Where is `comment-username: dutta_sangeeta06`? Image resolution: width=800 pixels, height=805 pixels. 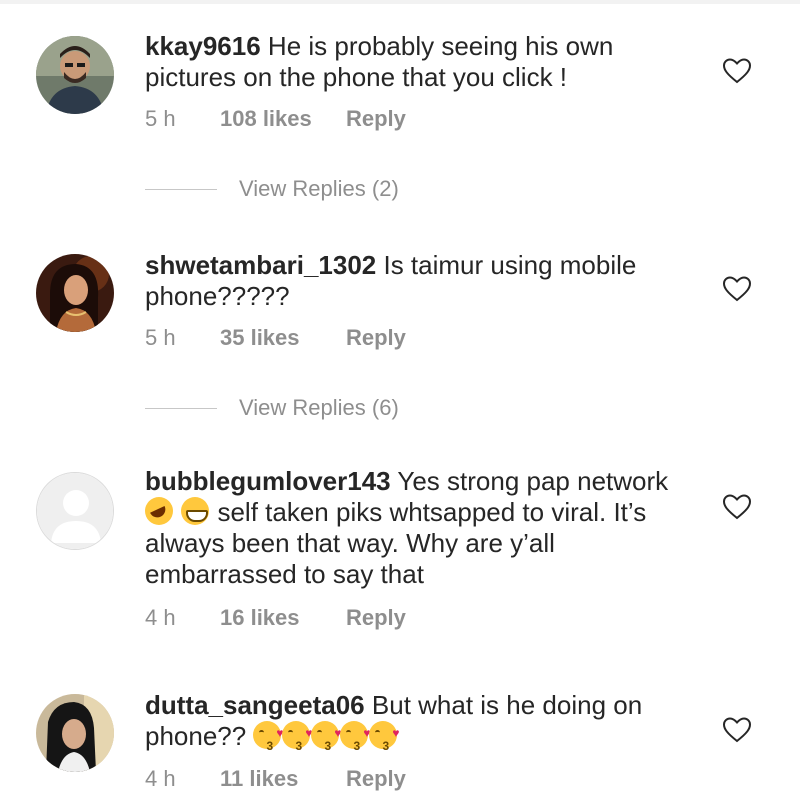
comment-username: dutta_sangeeta06 is located at coordinates (255, 705).